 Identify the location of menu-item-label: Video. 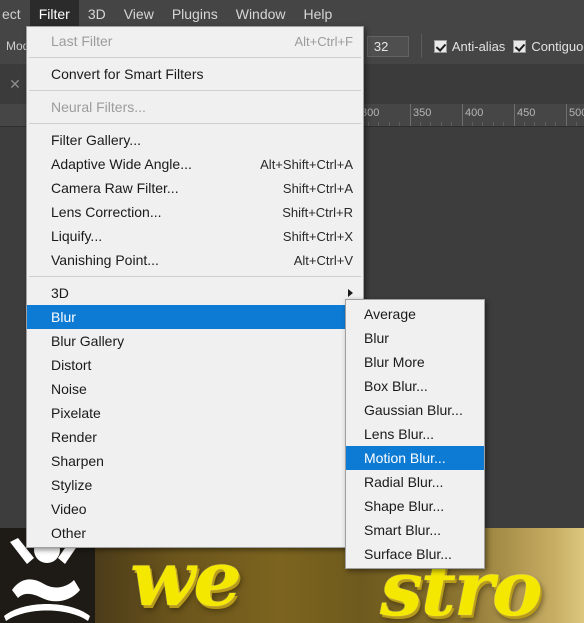
(69, 509).